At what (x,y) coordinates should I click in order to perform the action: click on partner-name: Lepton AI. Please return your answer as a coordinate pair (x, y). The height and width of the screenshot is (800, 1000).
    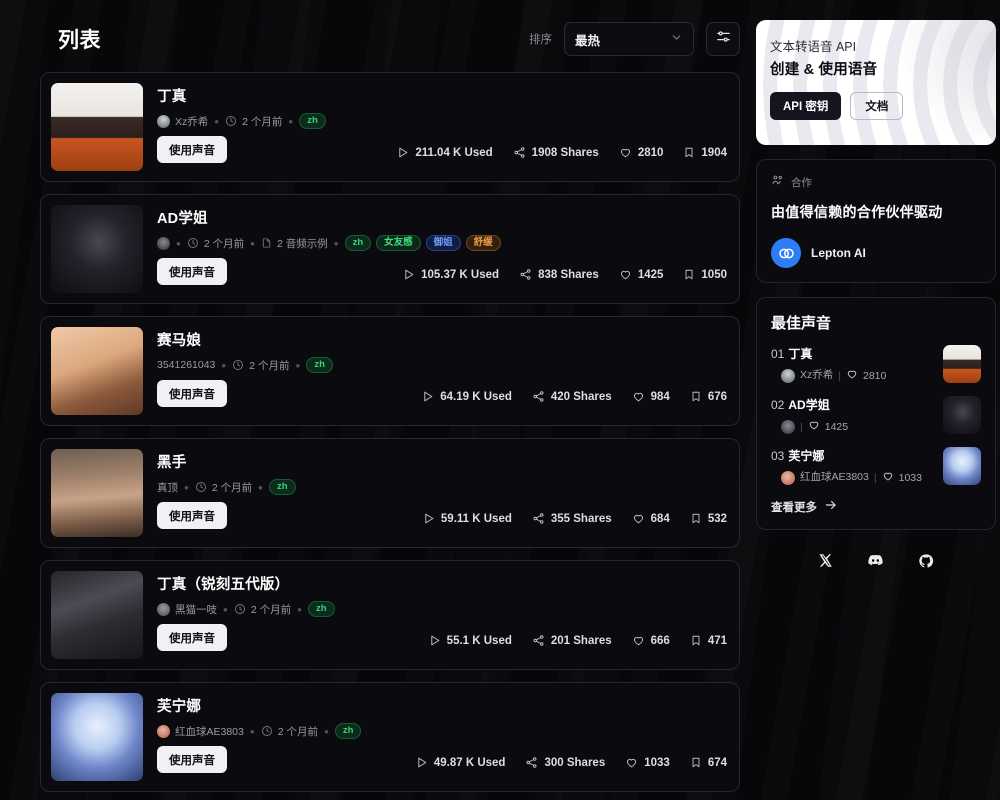
    Looking at the image, I should click on (838, 253).